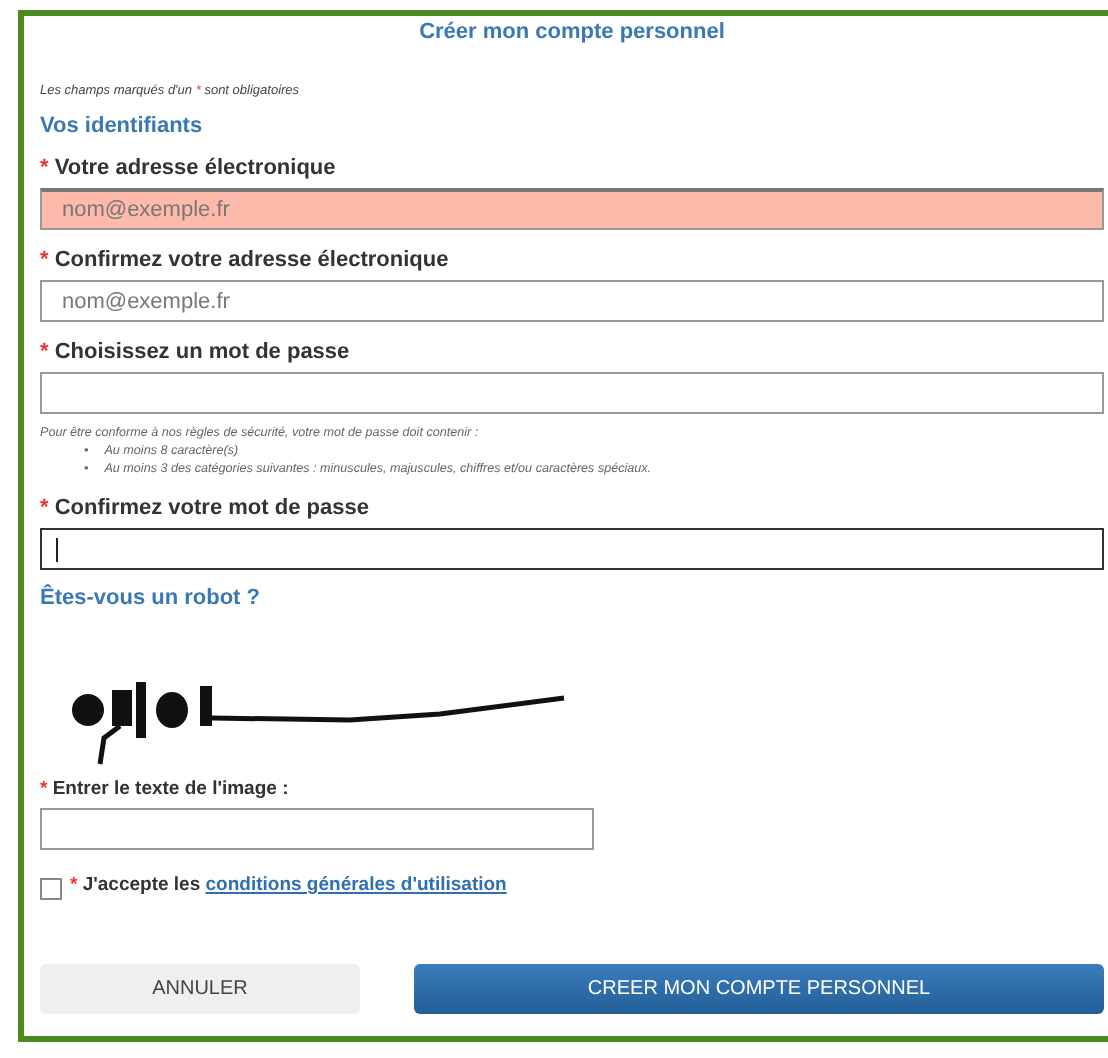  What do you see at coordinates (196, 352) in the screenshot?
I see `field-label: * Choisissez un mot de passe` at bounding box center [196, 352].